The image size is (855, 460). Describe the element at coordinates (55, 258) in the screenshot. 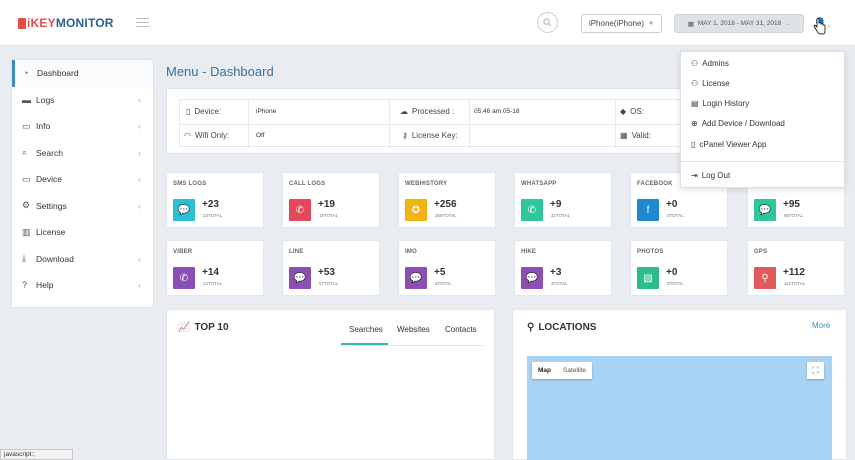

I see `sidebar-item-label: Download` at that location.